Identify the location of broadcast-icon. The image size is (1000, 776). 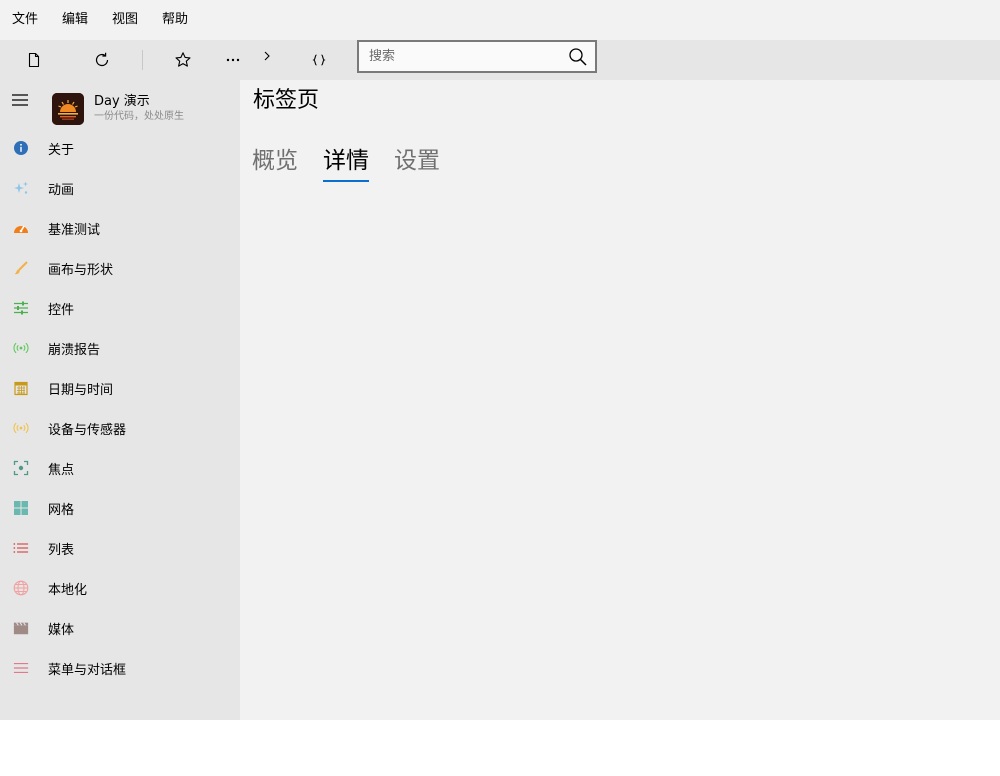
(21, 348).